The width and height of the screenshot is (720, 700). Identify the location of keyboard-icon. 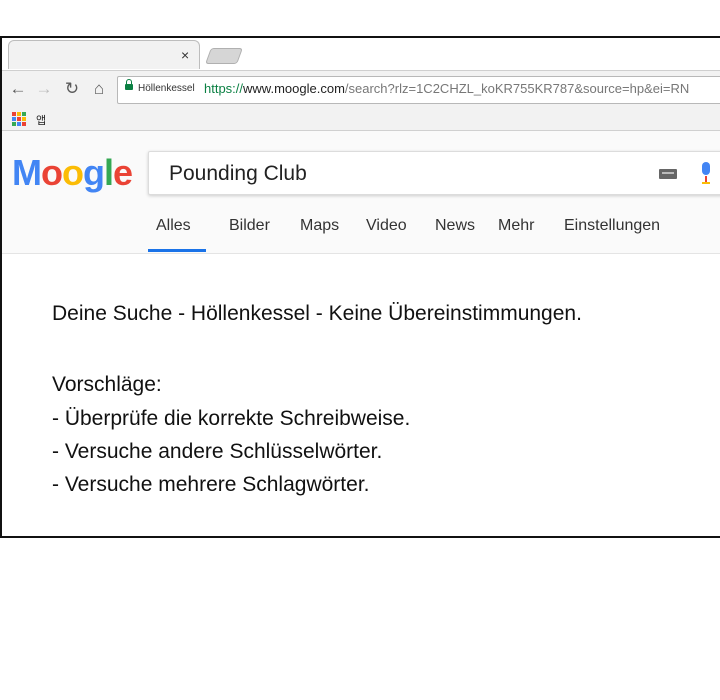
(668, 174).